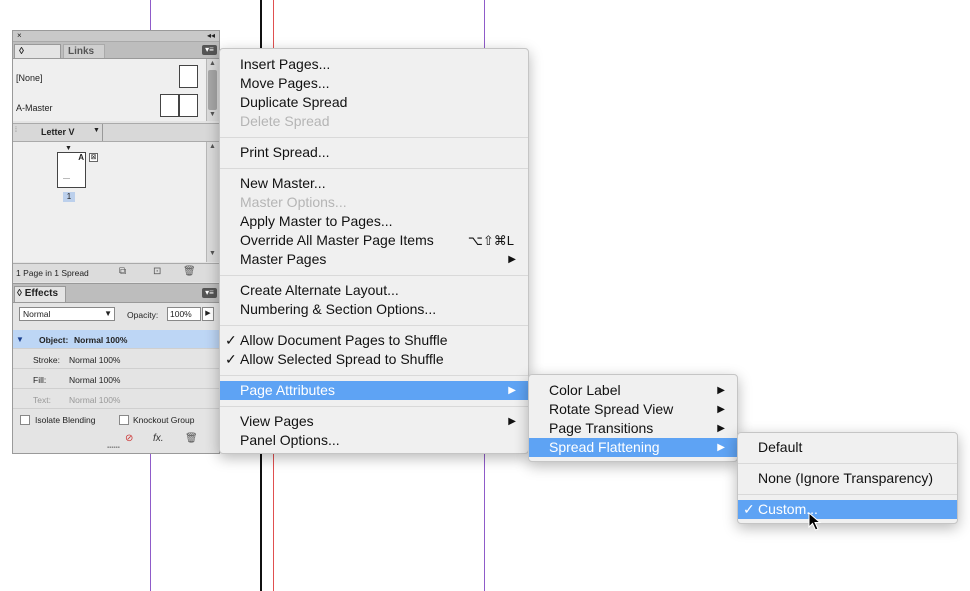 Image resolution: width=970 pixels, height=591 pixels. Describe the element at coordinates (67, 314) in the screenshot. I see `blend-mode-select: Normal ▼` at that location.